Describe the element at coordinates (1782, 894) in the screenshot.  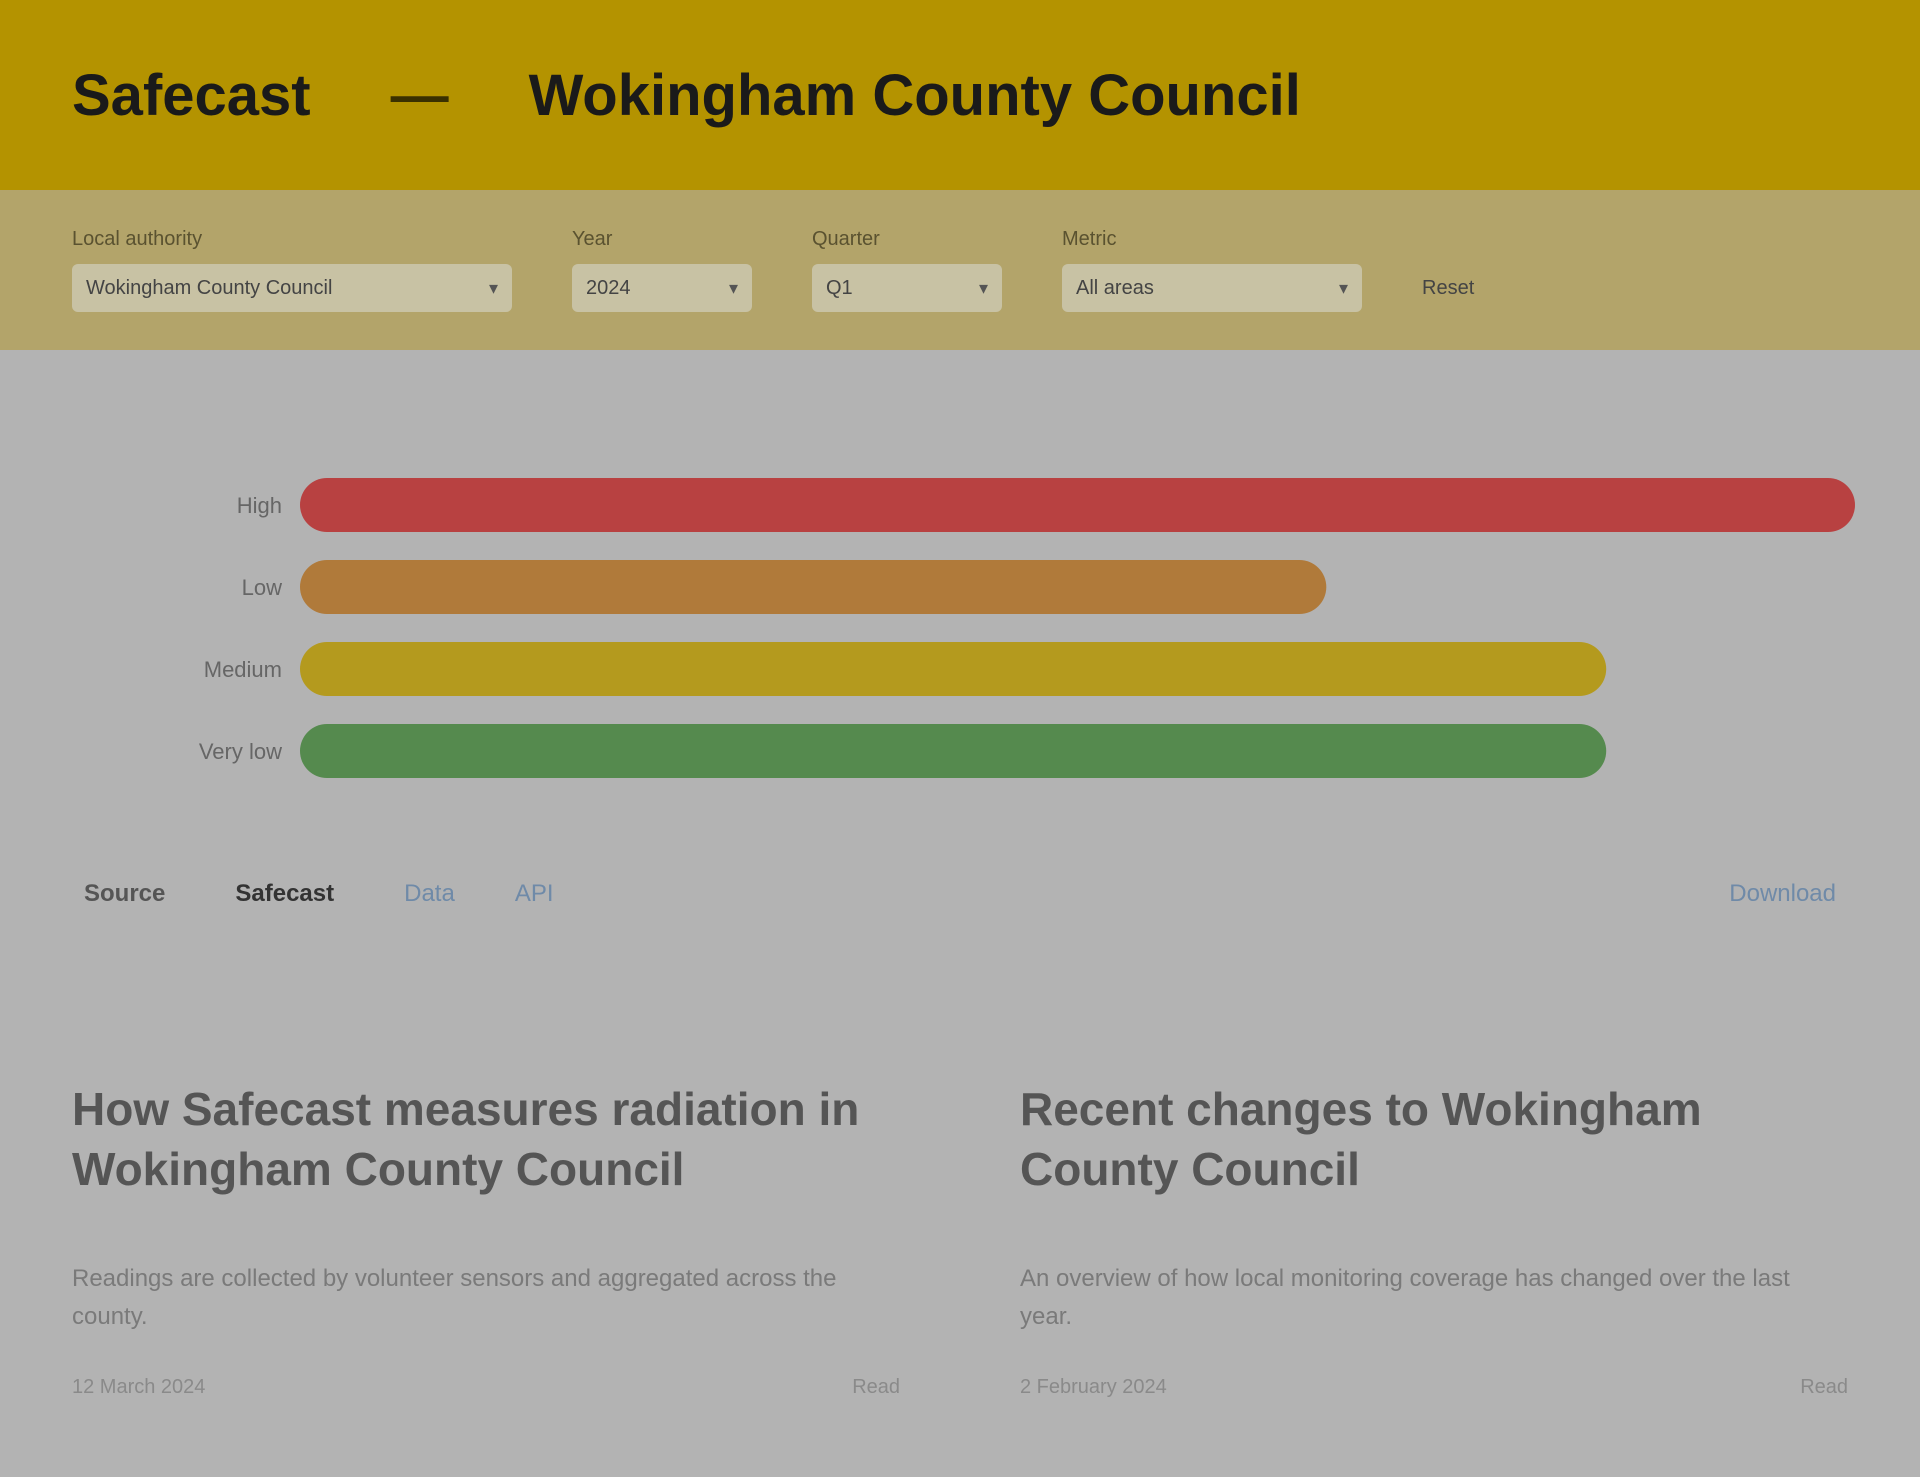
I see `download-link: Download` at that location.